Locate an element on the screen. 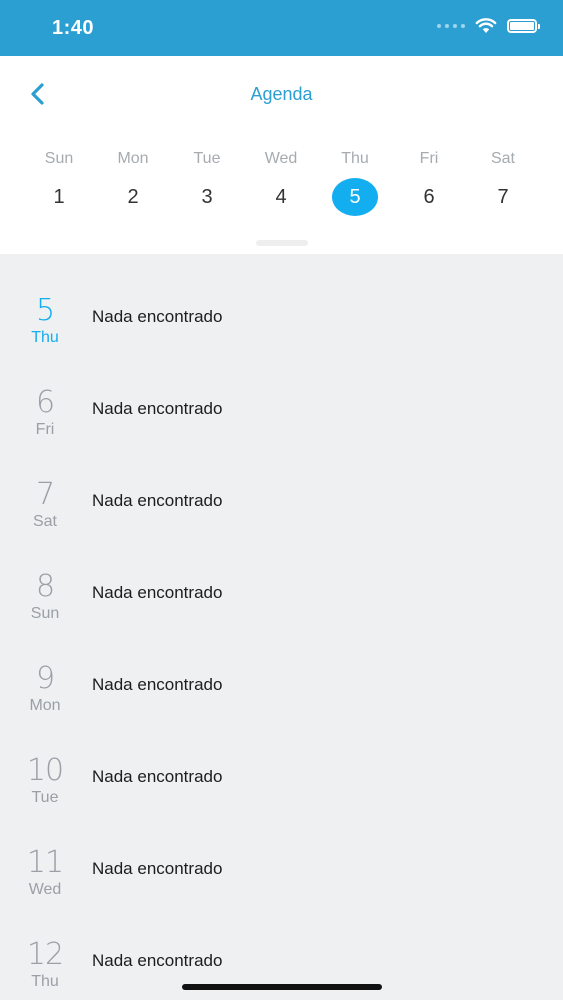 Image resolution: width=563 pixels, height=1000 pixels. week-day-wed: Wed 4 is located at coordinates (281, 183).